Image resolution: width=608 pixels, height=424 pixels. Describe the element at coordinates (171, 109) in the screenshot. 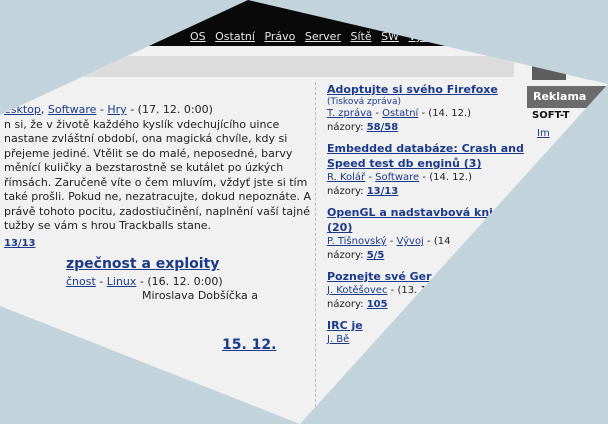

I see `article1-date: - (17. 12. 0:00)` at that location.